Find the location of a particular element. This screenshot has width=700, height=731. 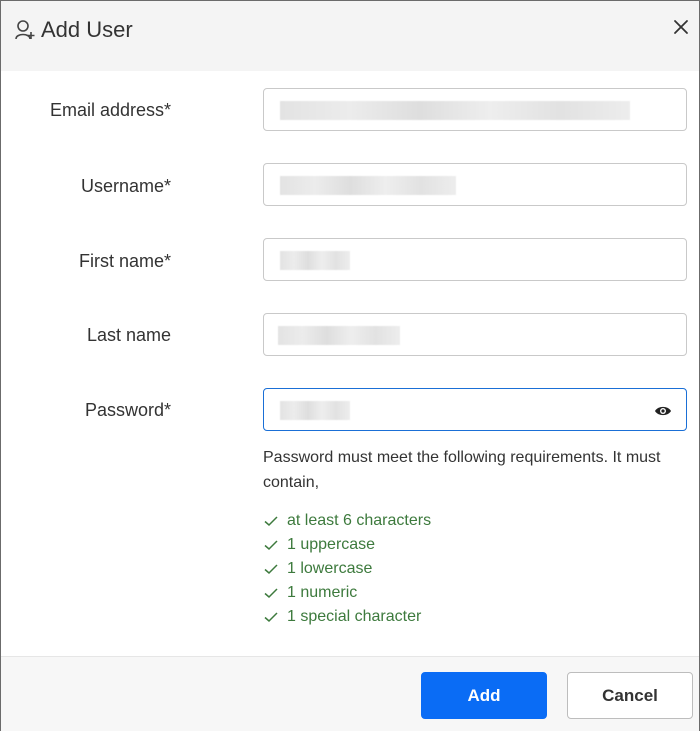

username-field is located at coordinates (475, 184).